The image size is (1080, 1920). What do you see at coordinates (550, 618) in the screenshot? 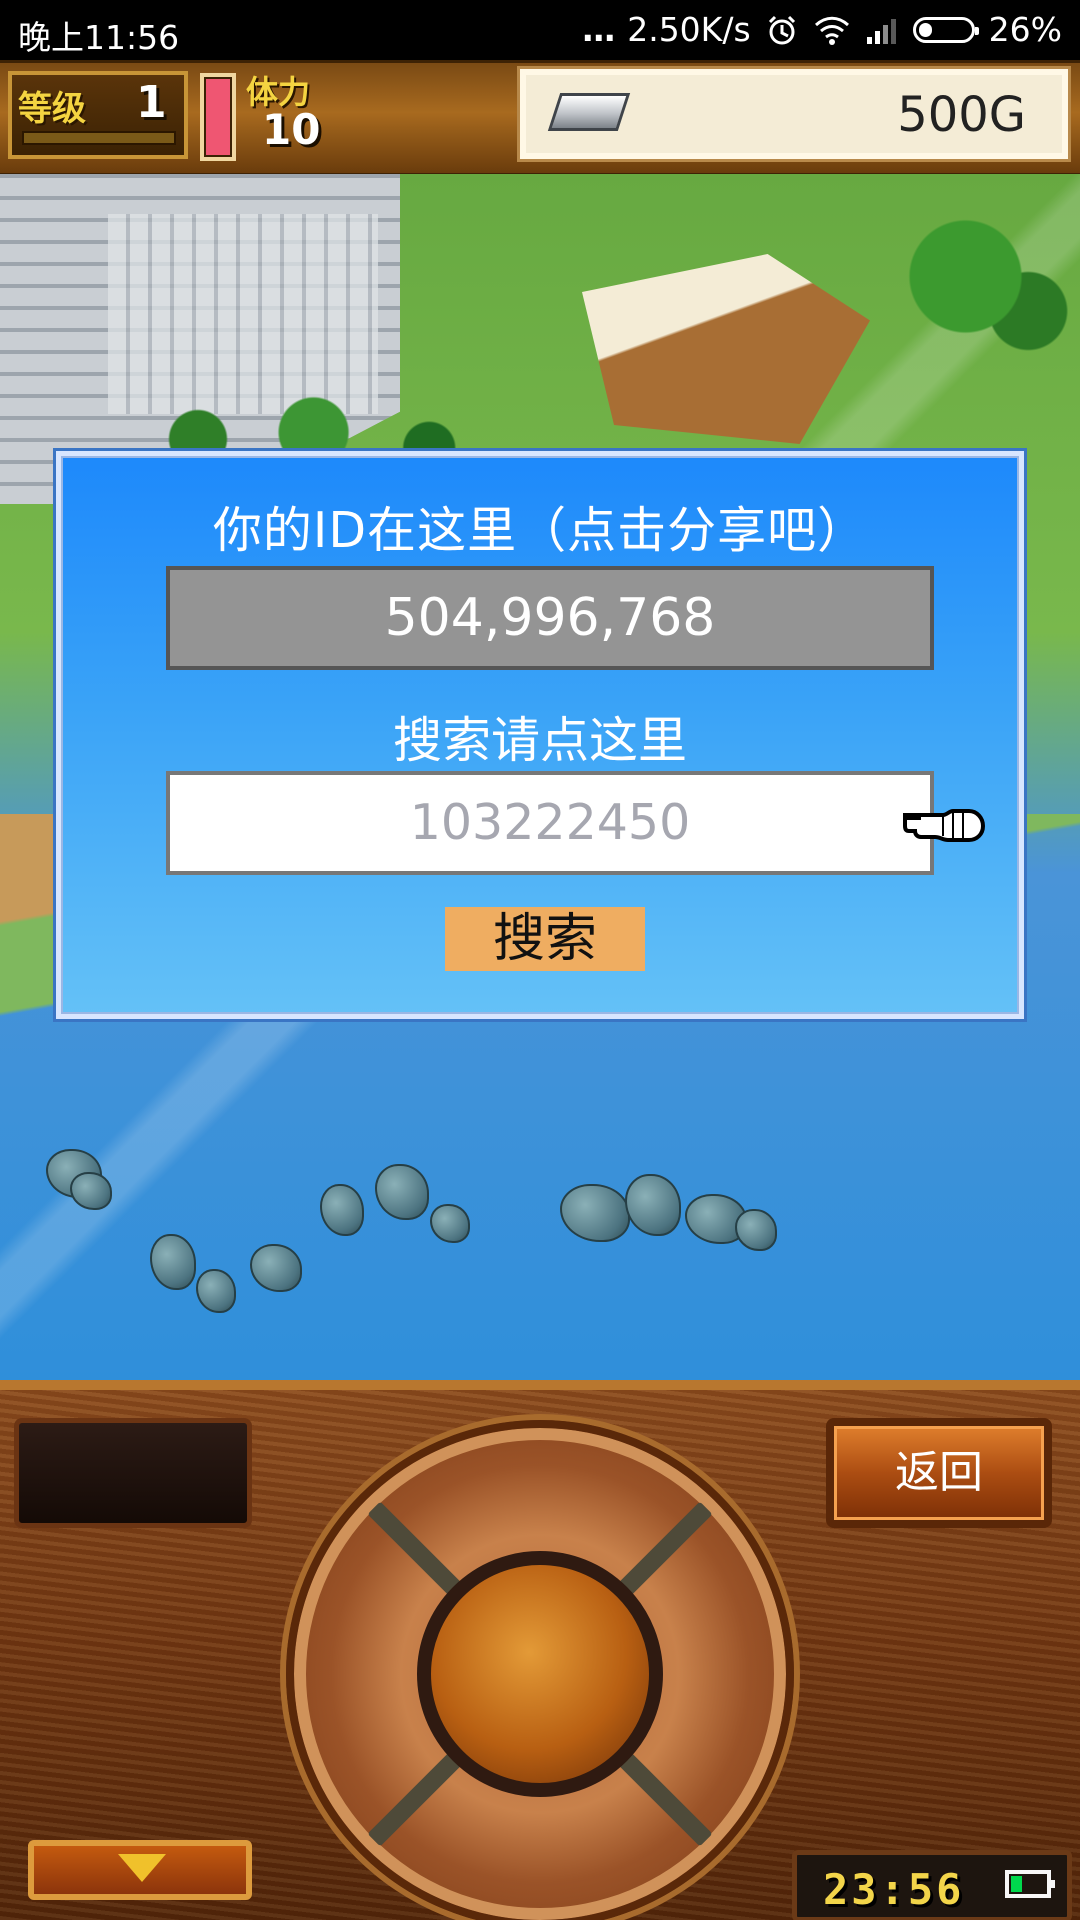
I see `player-id-share-button: 504,996,768` at bounding box center [550, 618].